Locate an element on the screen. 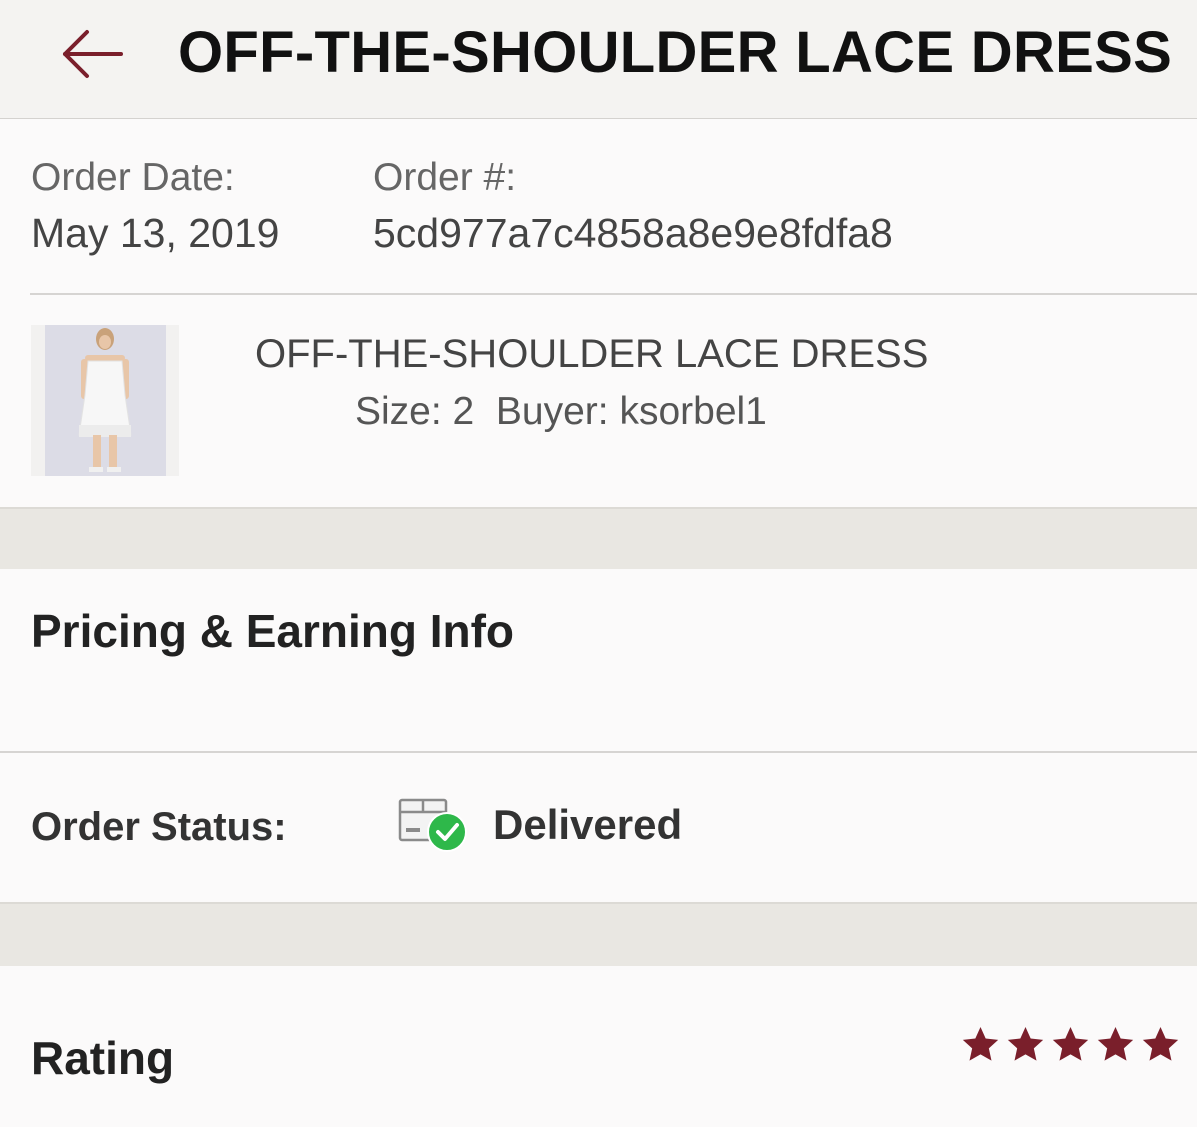  top-bar: OFF-THE-SHOULDER LACE DRESS is located at coordinates (598, 59).